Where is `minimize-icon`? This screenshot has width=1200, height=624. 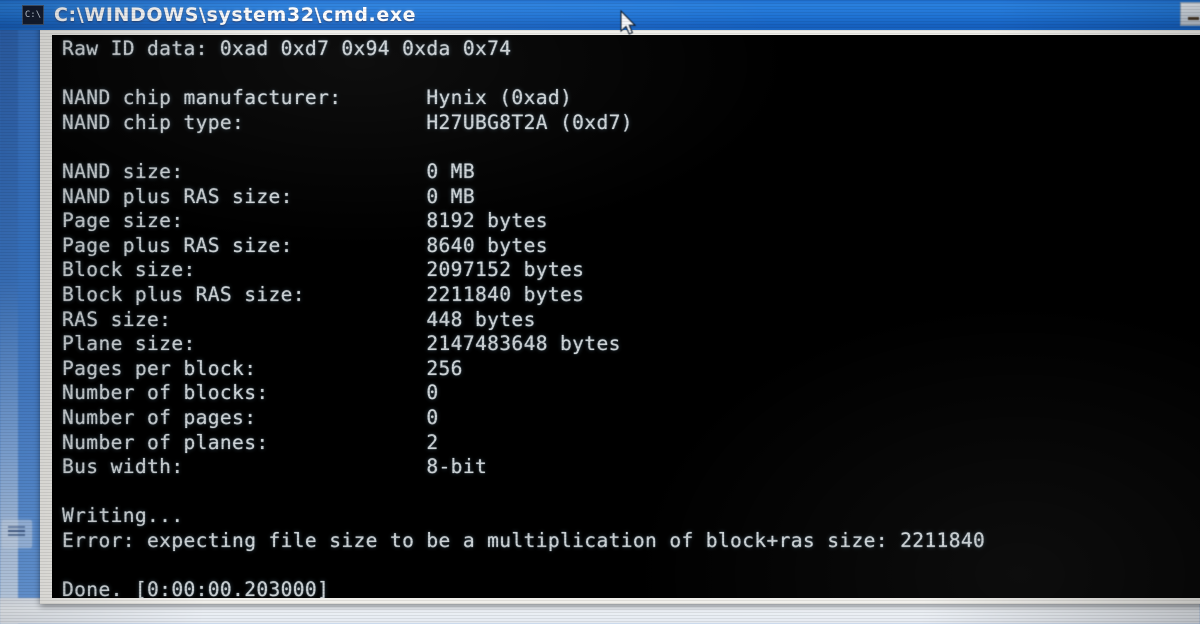
minimize-icon is located at coordinates (1193, 18).